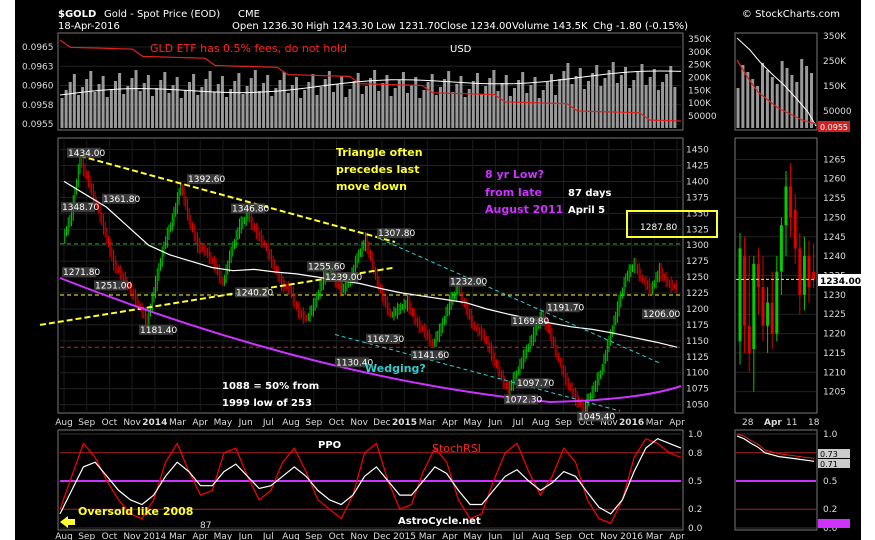  I want to click on site-label: AstroCycle.net, so click(439, 521).